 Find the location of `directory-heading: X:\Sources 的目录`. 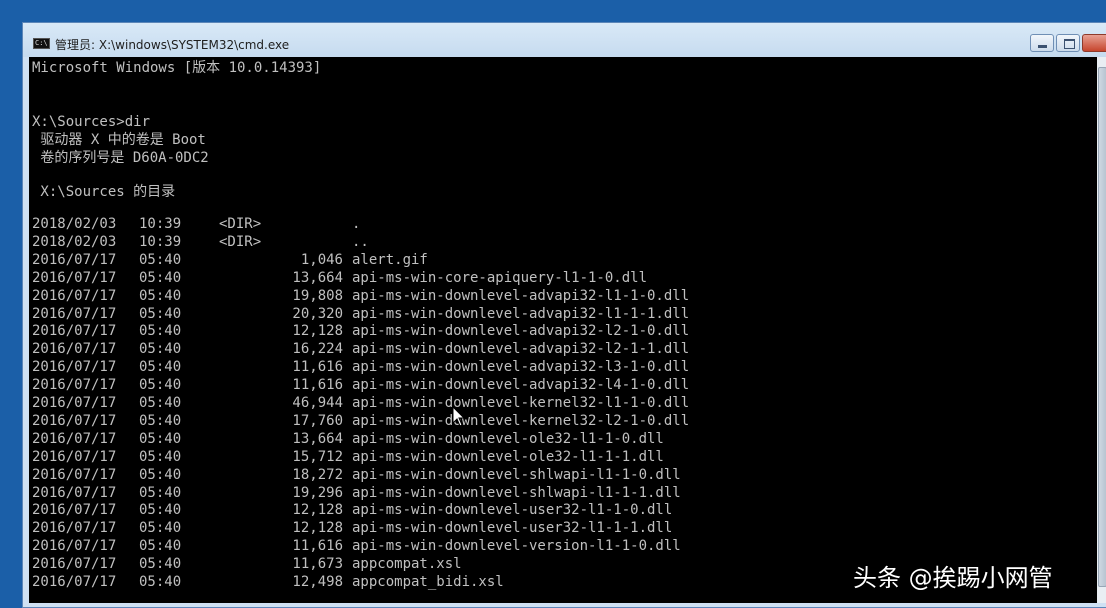

directory-heading: X:\Sources 的目录 is located at coordinates (104, 192).